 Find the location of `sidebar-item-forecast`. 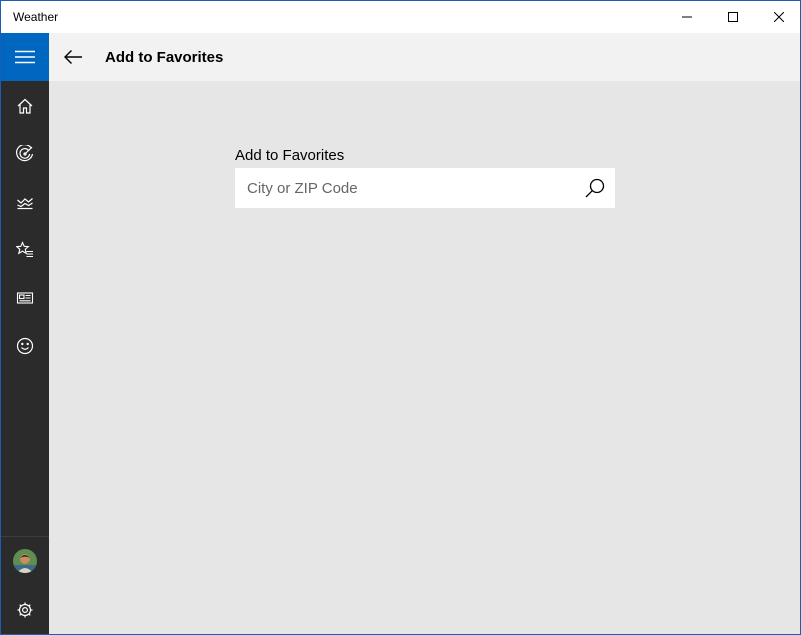

sidebar-item-forecast is located at coordinates (25, 106).